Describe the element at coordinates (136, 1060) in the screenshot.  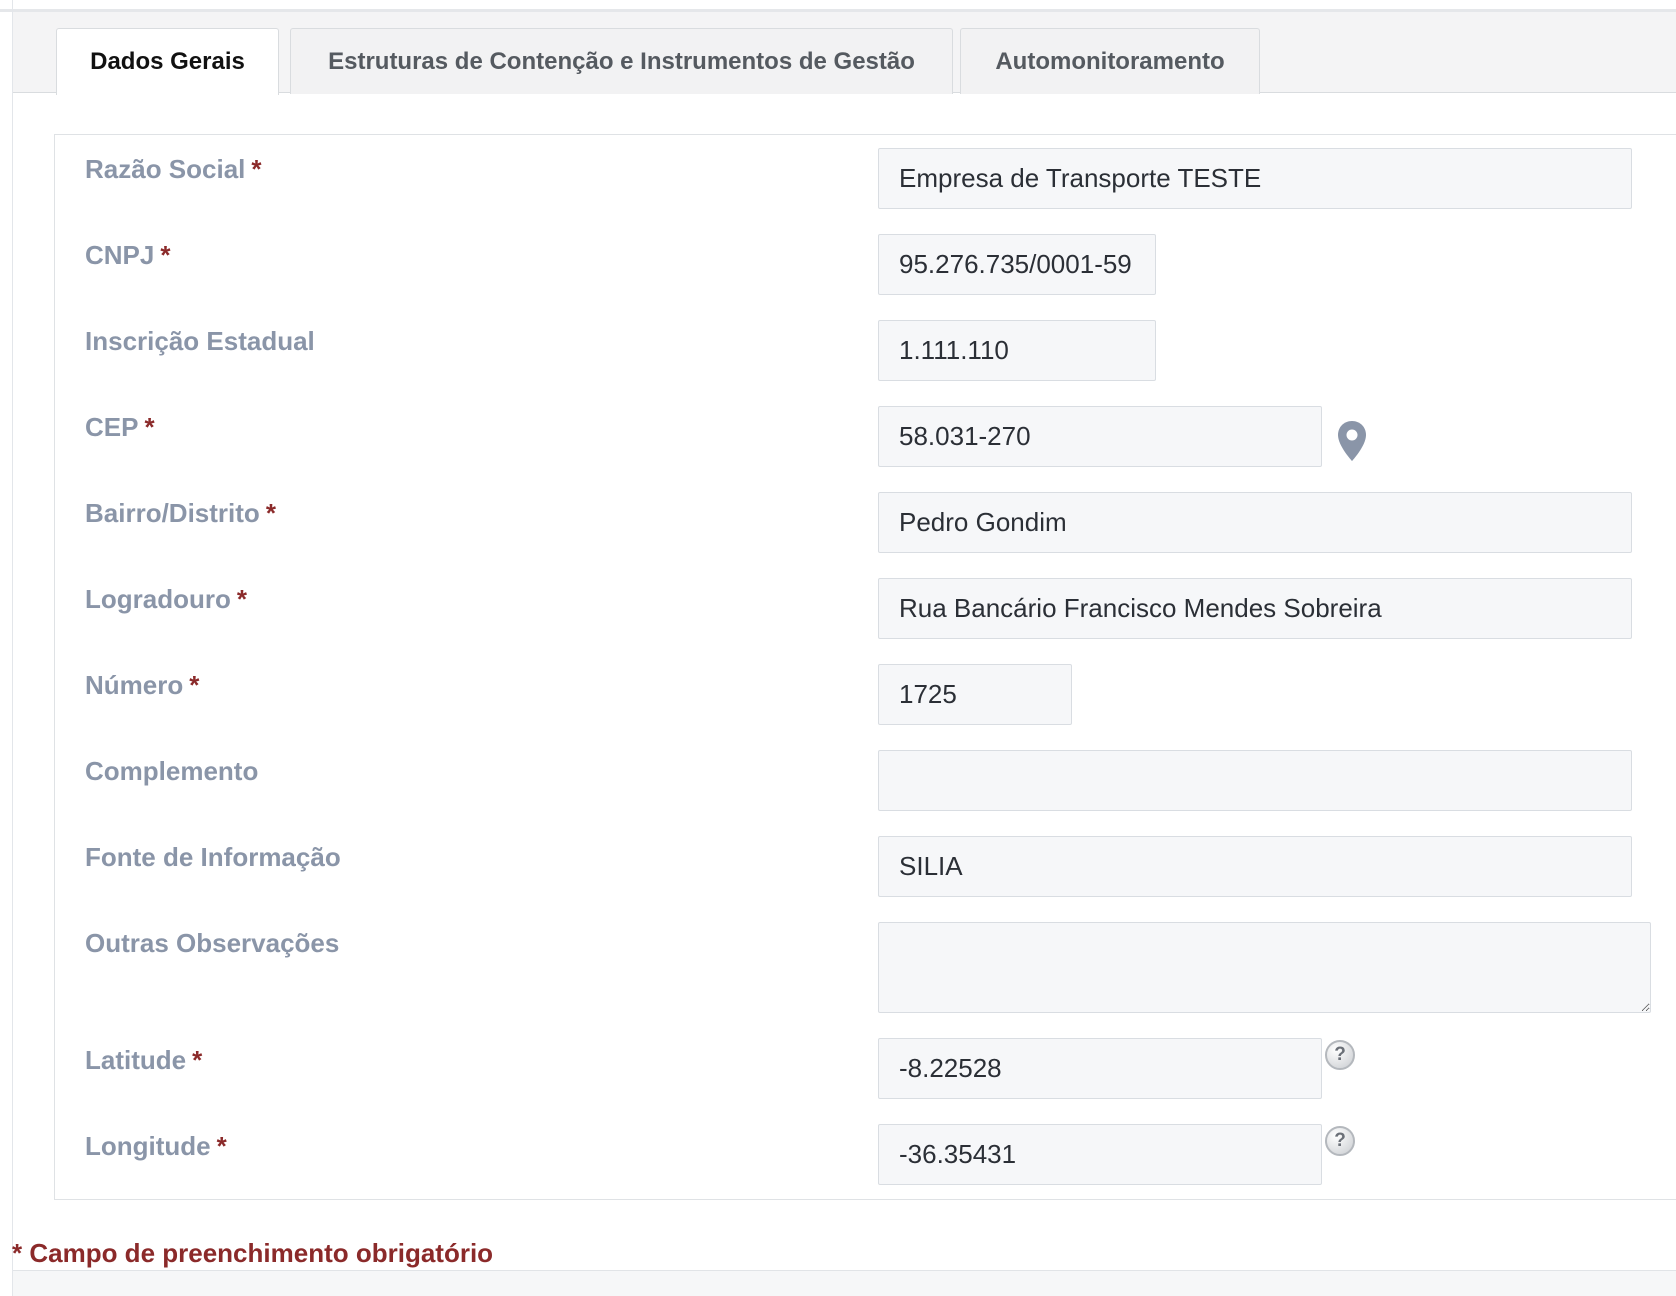
I see `latitude-label-text: Latitude` at that location.